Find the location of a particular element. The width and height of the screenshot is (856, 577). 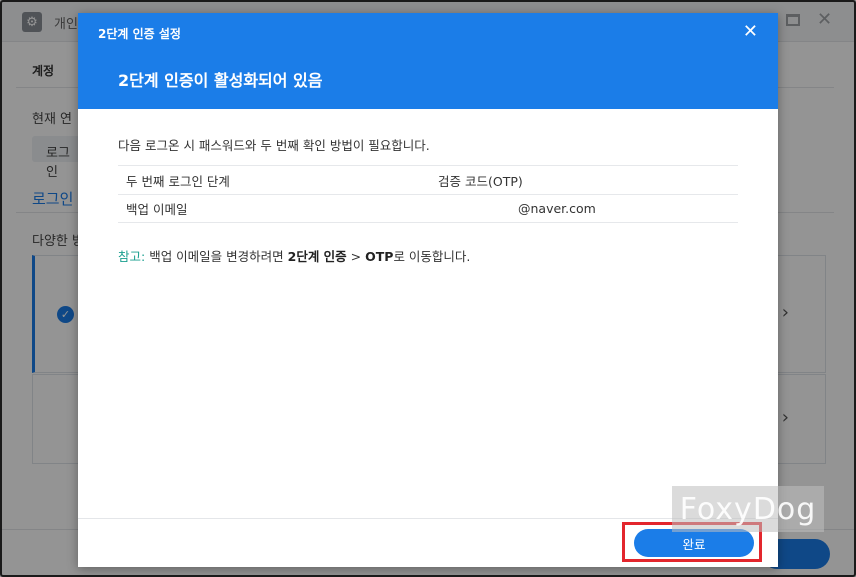

row-value: 검증 코드(OTP) is located at coordinates (480, 181).